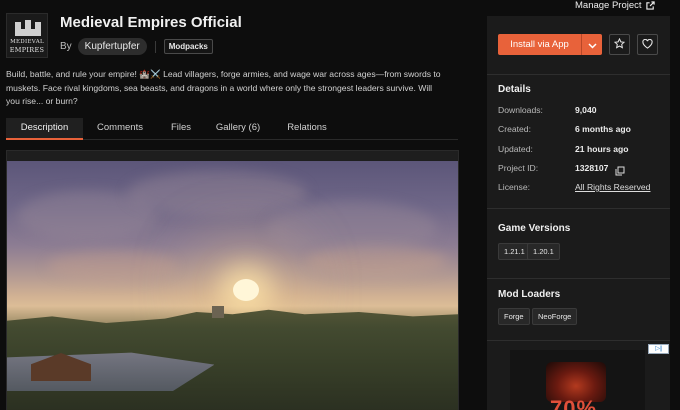 This screenshot has width=680, height=410. Describe the element at coordinates (514, 316) in the screenshot. I see `mod-loader-chip: Forge` at that location.